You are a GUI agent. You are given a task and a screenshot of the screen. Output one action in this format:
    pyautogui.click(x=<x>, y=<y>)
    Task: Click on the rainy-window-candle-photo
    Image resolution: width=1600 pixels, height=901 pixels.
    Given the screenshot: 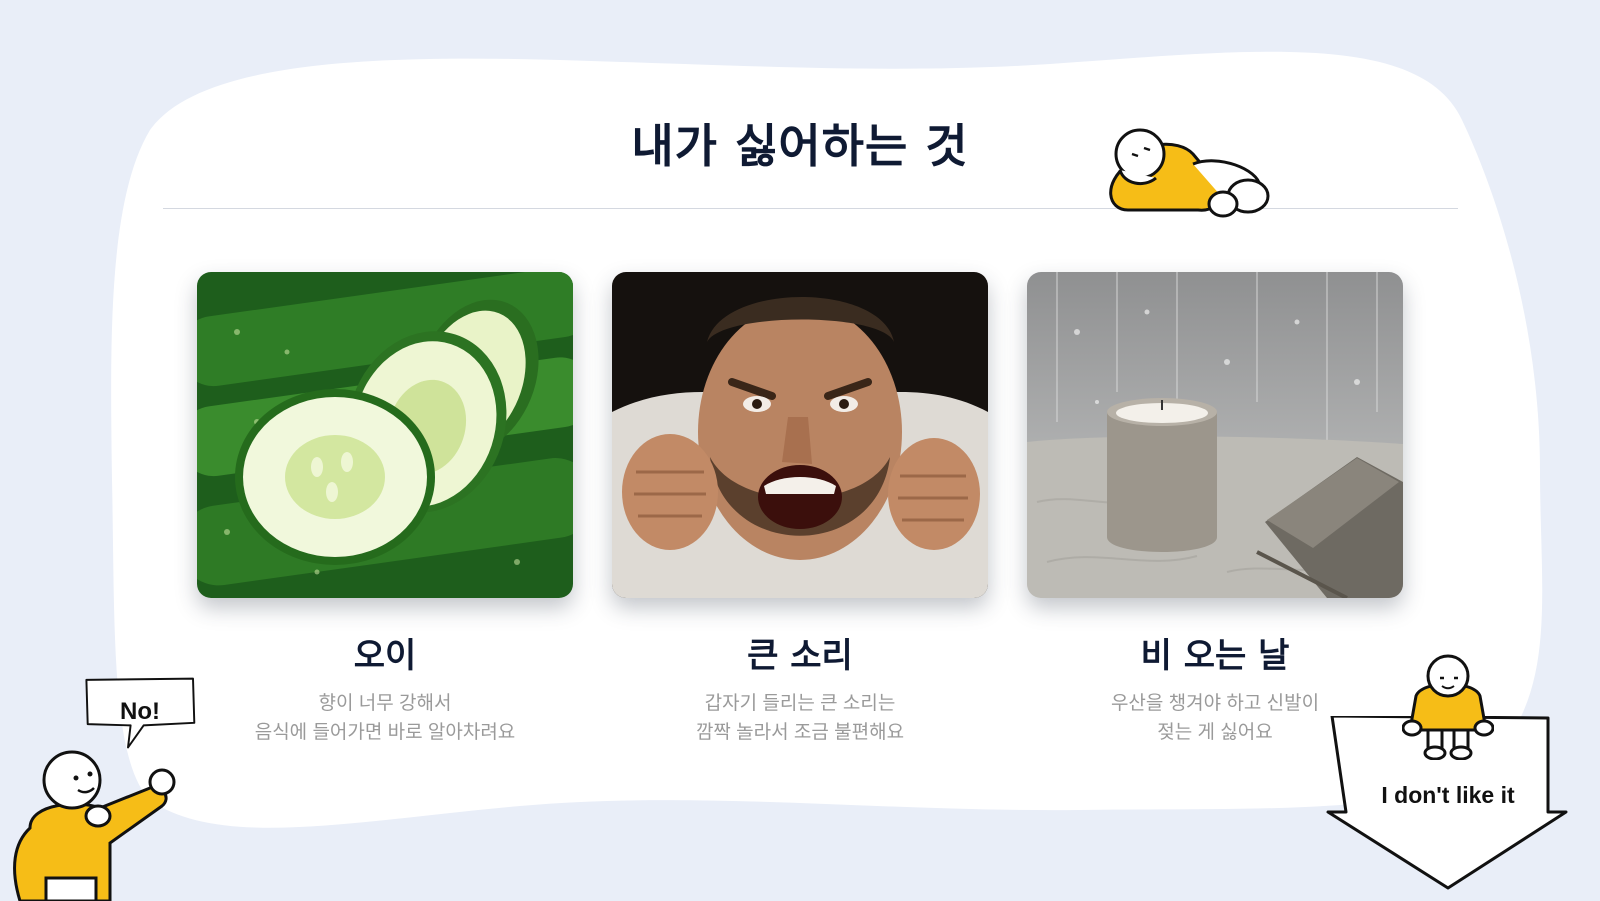 What is the action you would take?
    pyautogui.click(x=1215, y=435)
    